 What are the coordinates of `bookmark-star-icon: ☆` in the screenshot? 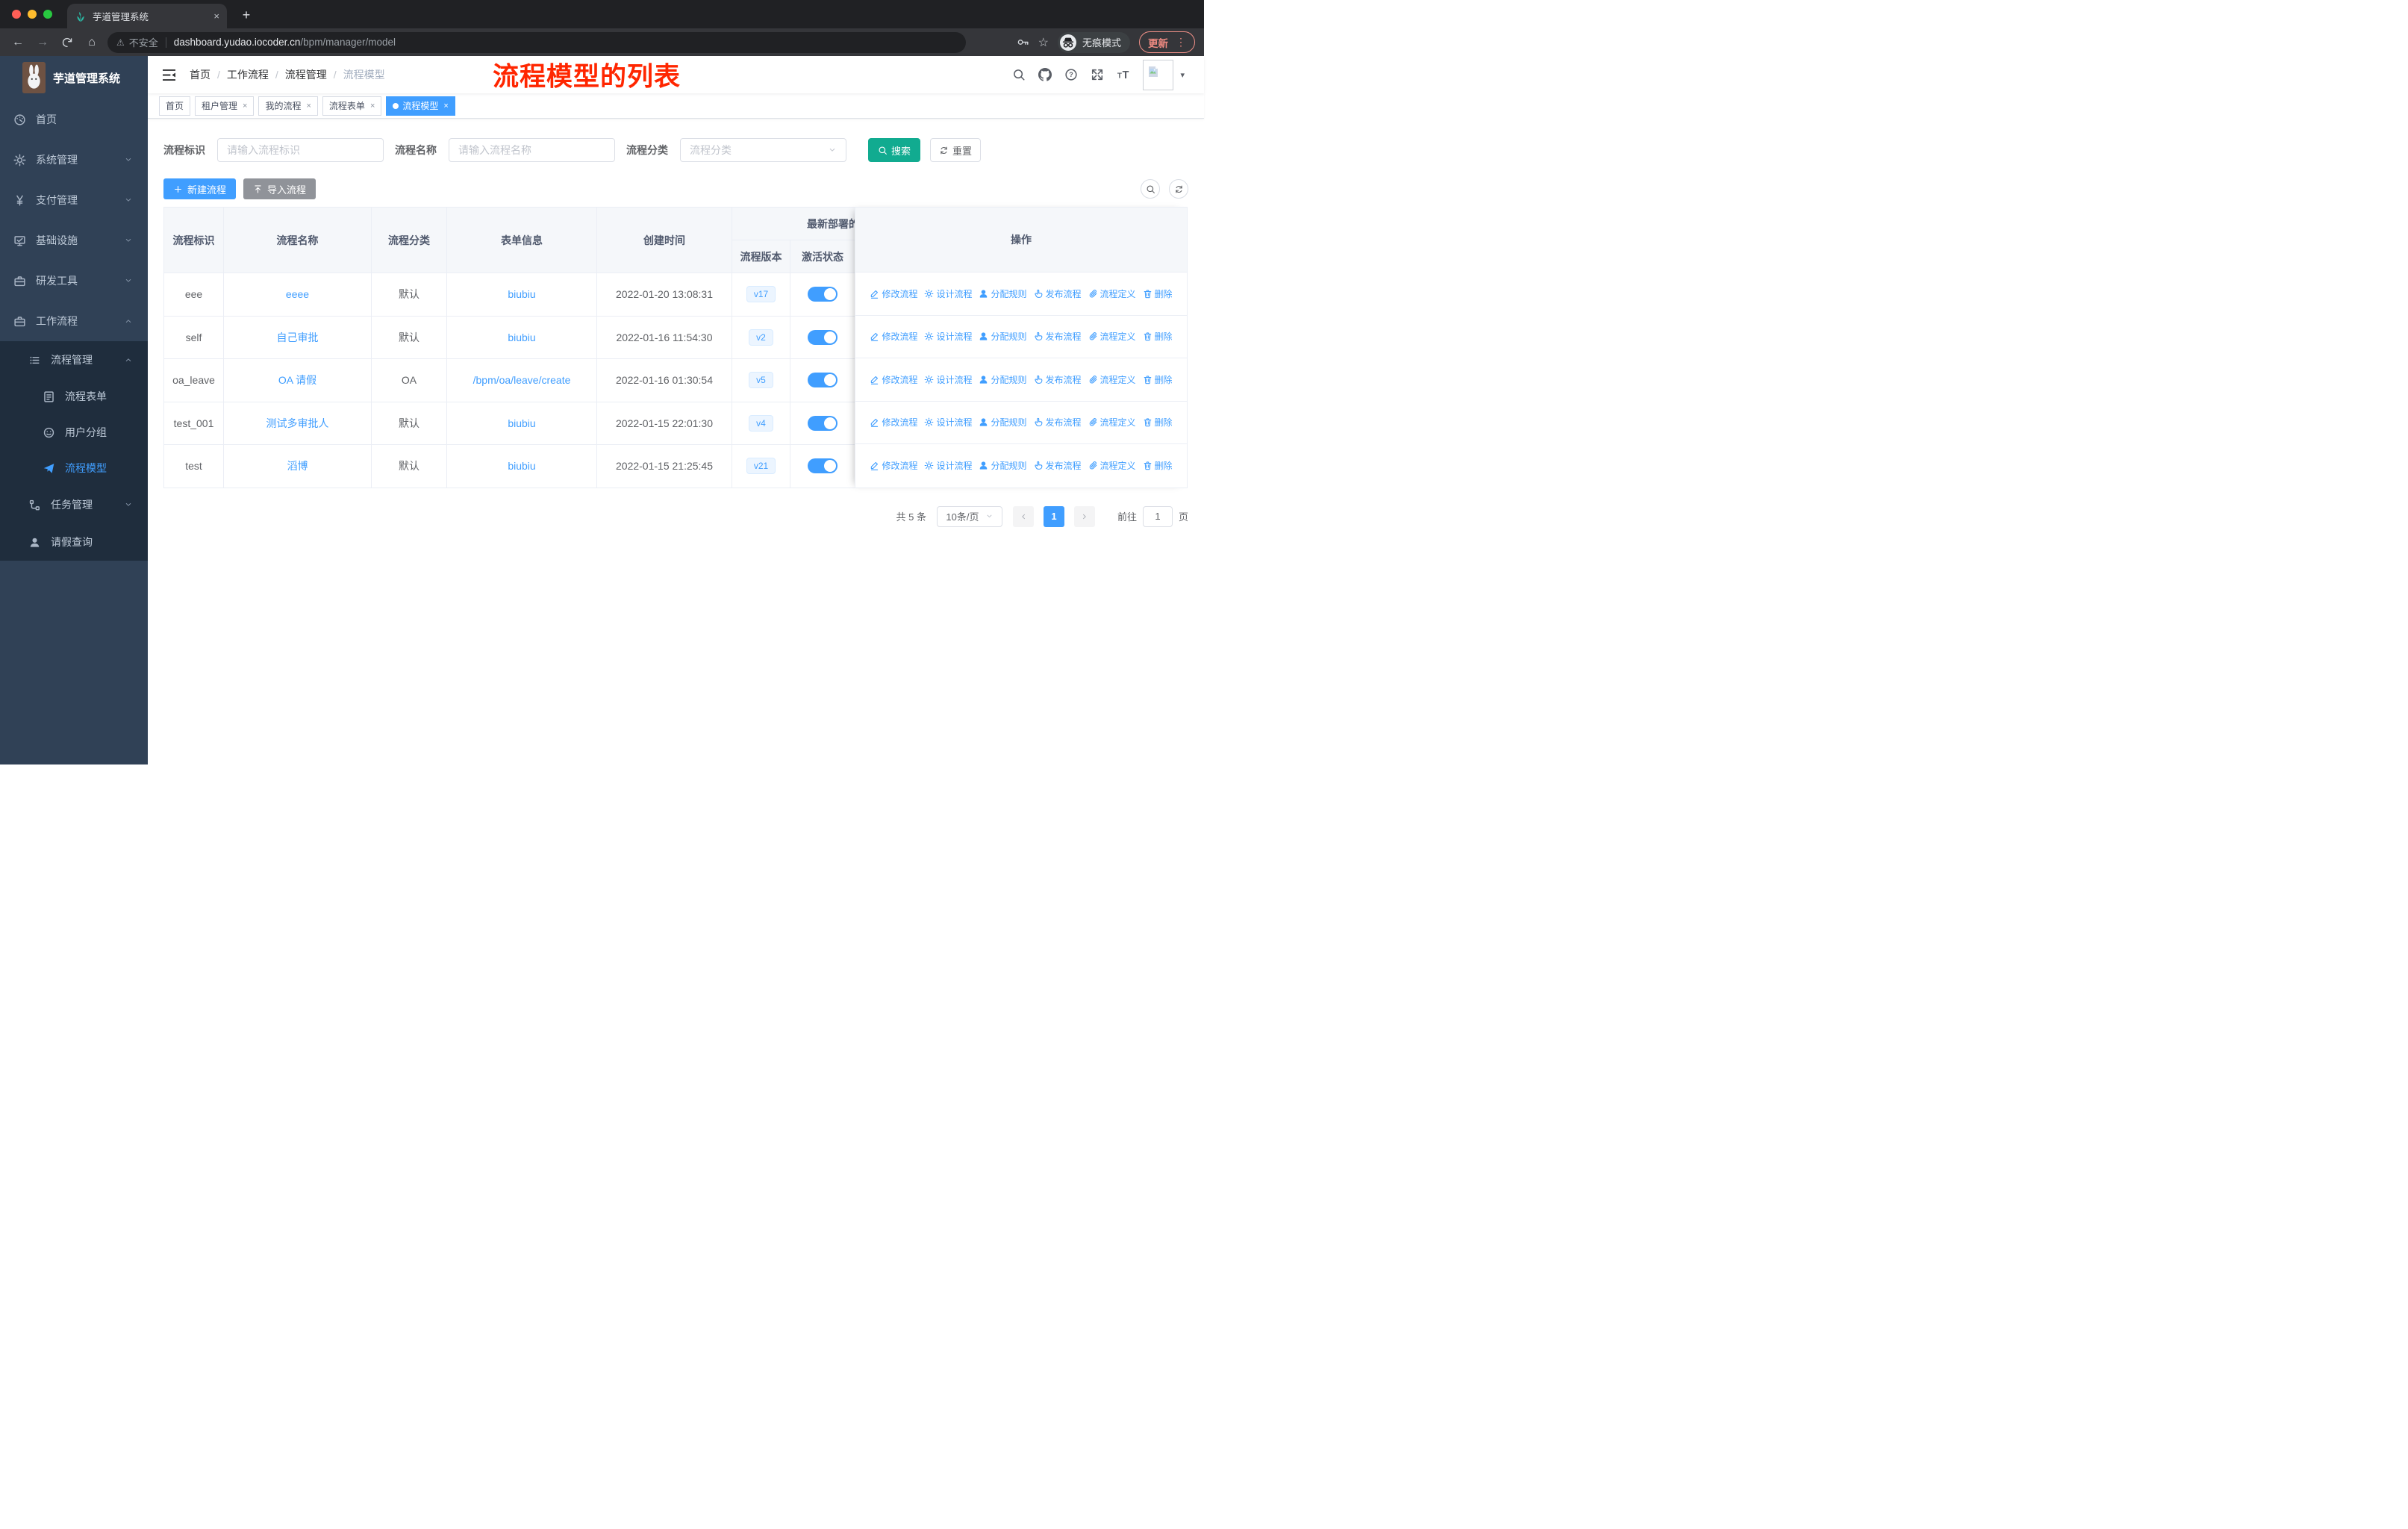 It's located at (1043, 42).